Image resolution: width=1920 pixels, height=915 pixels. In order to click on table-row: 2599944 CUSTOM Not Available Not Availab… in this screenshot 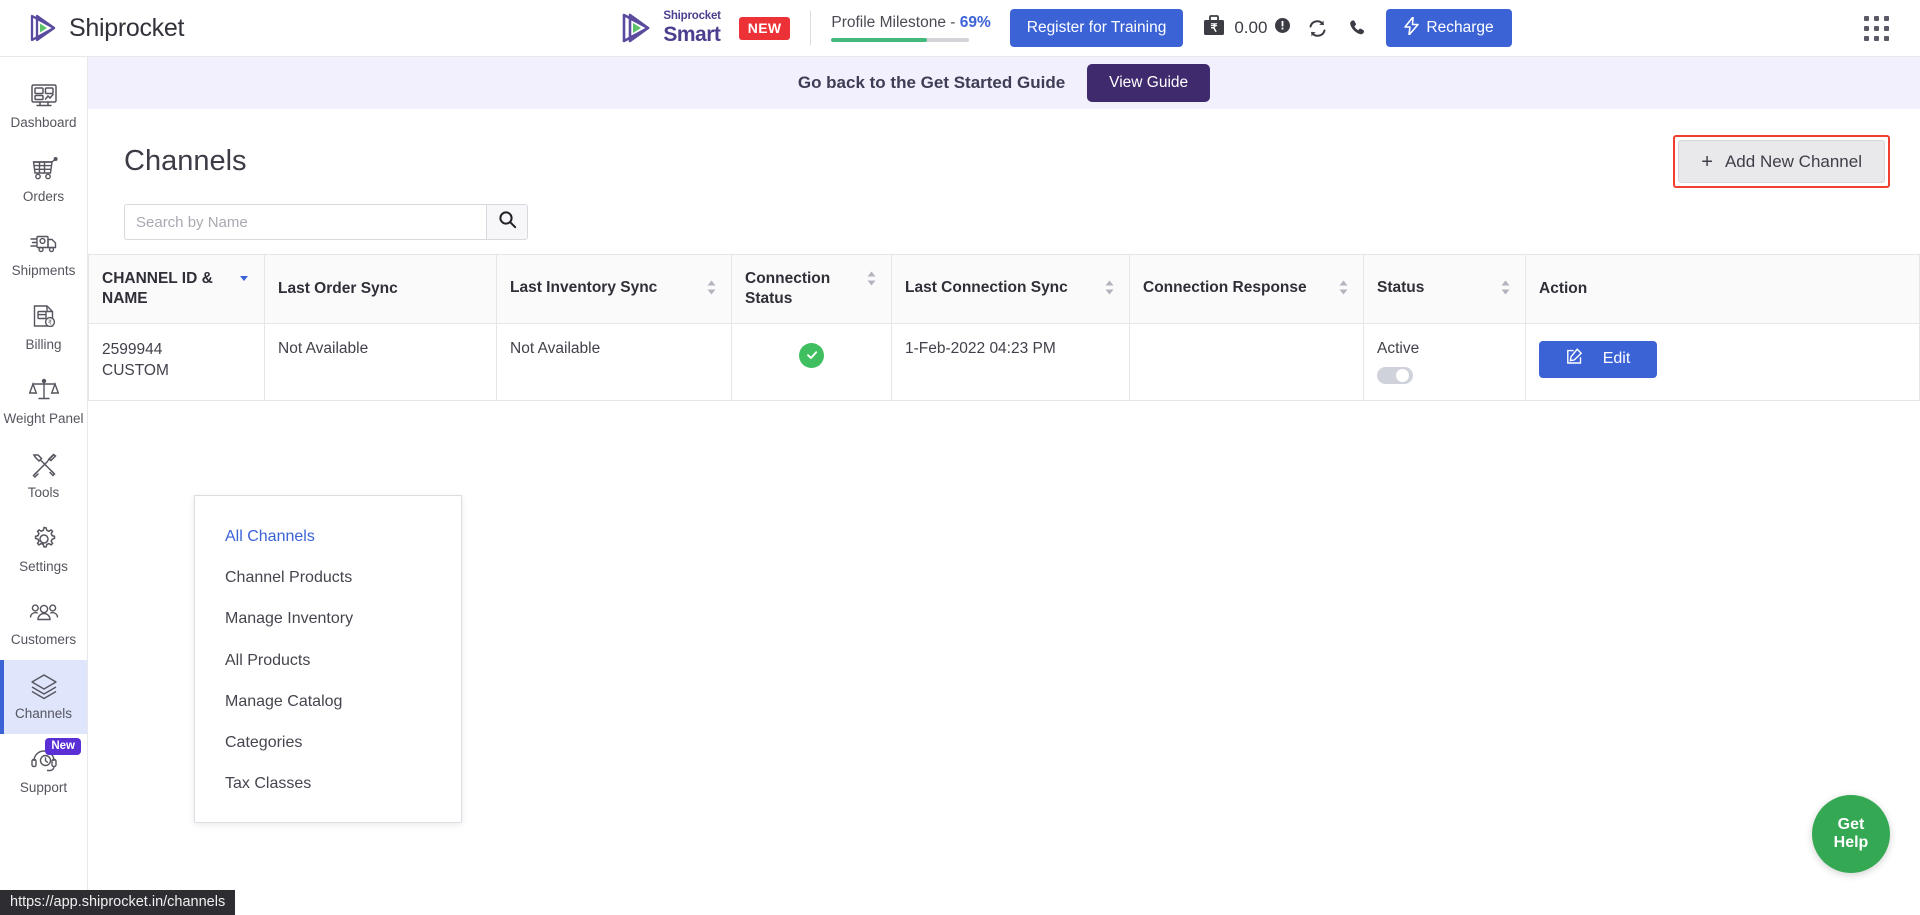, I will do `click(1004, 362)`.